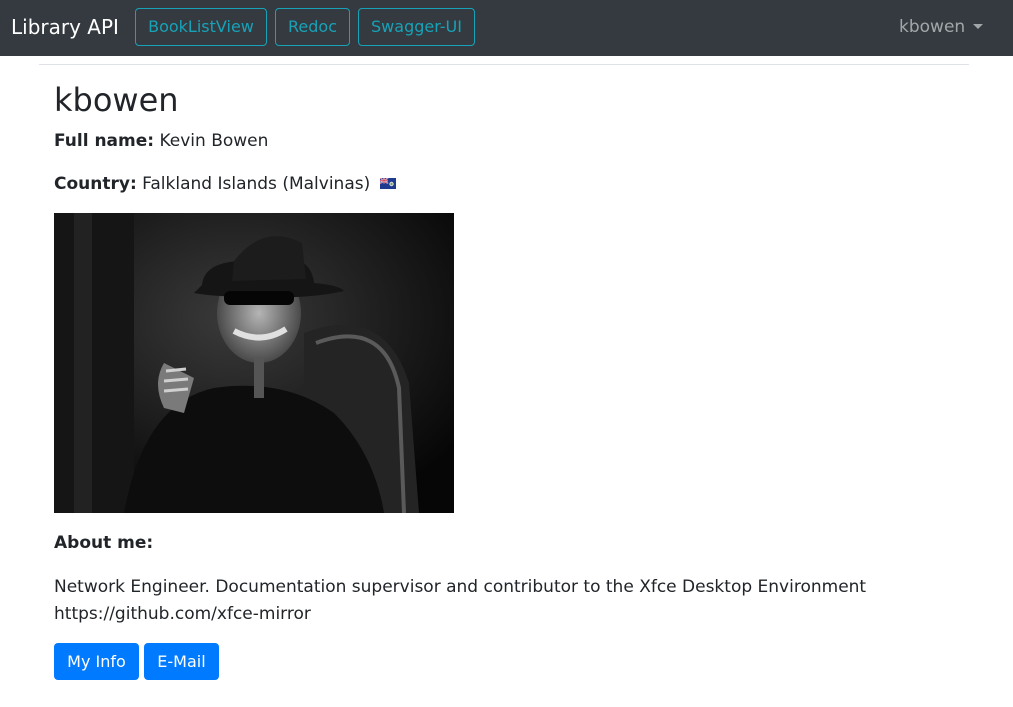 The height and width of the screenshot is (707, 1013). What do you see at coordinates (387, 183) in the screenshot?
I see `falkland-flag-icon` at bounding box center [387, 183].